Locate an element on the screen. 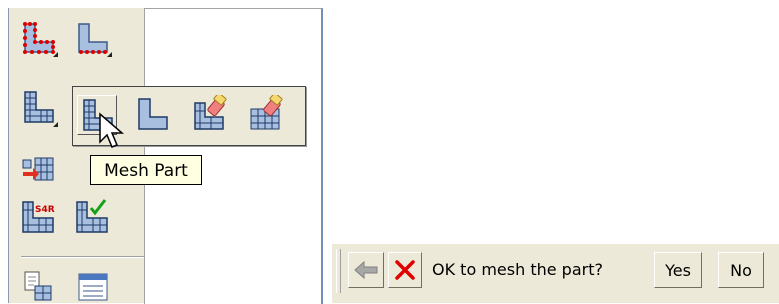 Image resolution: width=779 pixels, height=304 pixels. query-icon is located at coordinates (38, 286).